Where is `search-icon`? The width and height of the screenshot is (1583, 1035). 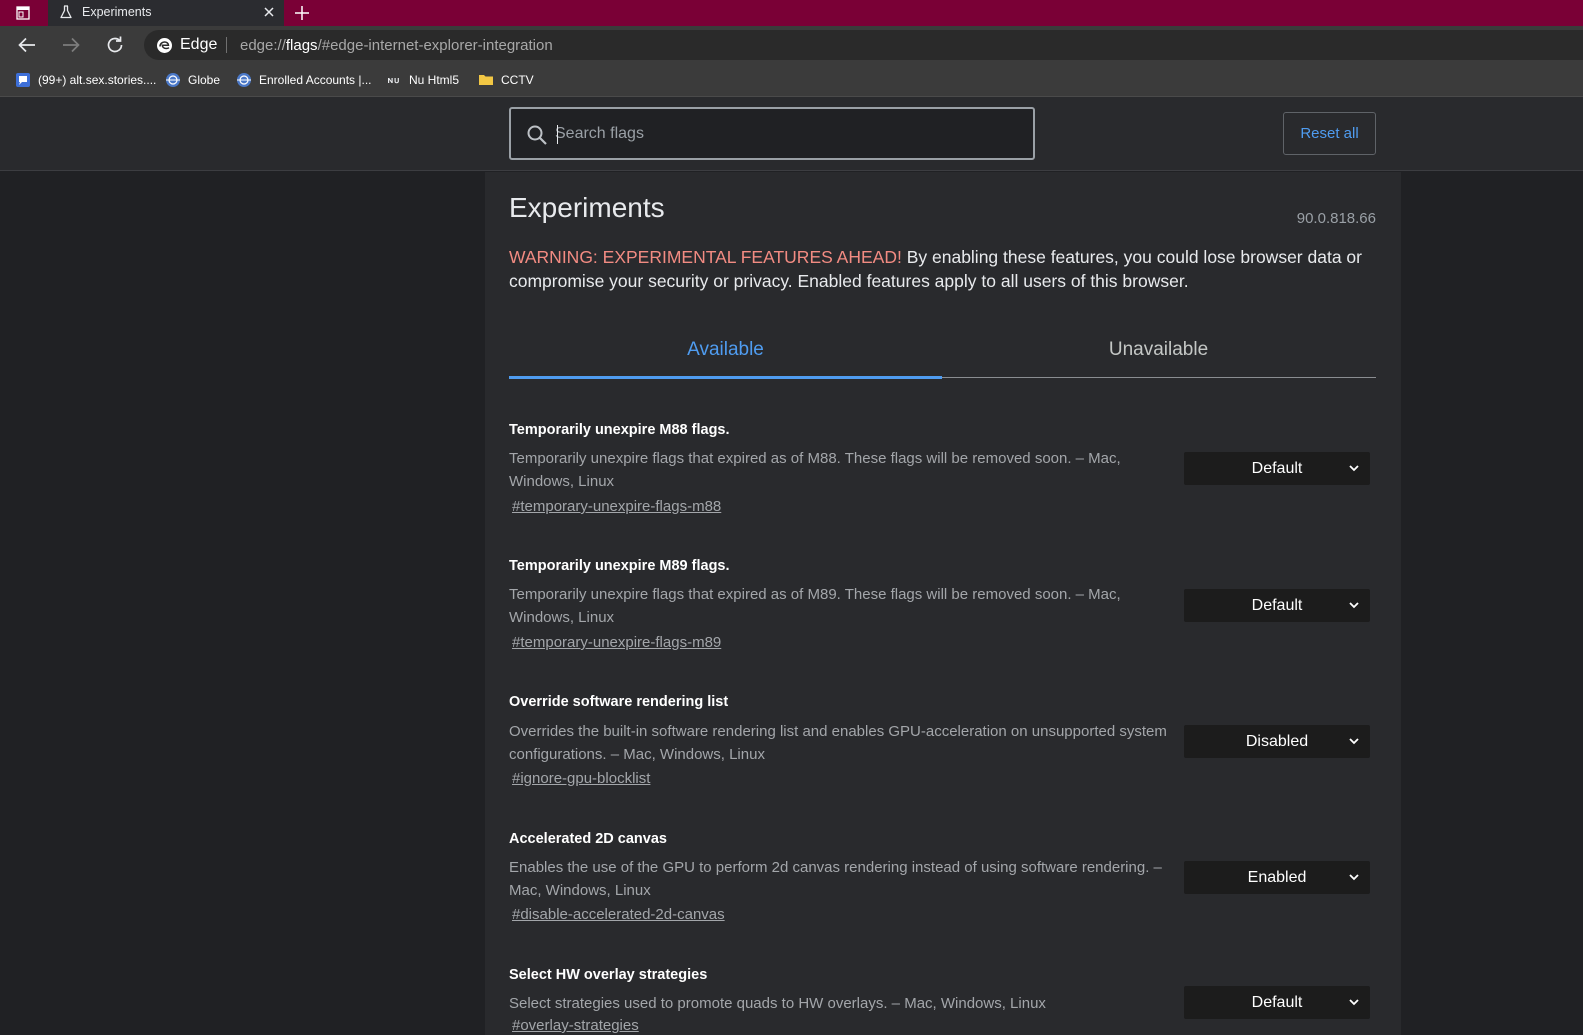
search-icon is located at coordinates (537, 135).